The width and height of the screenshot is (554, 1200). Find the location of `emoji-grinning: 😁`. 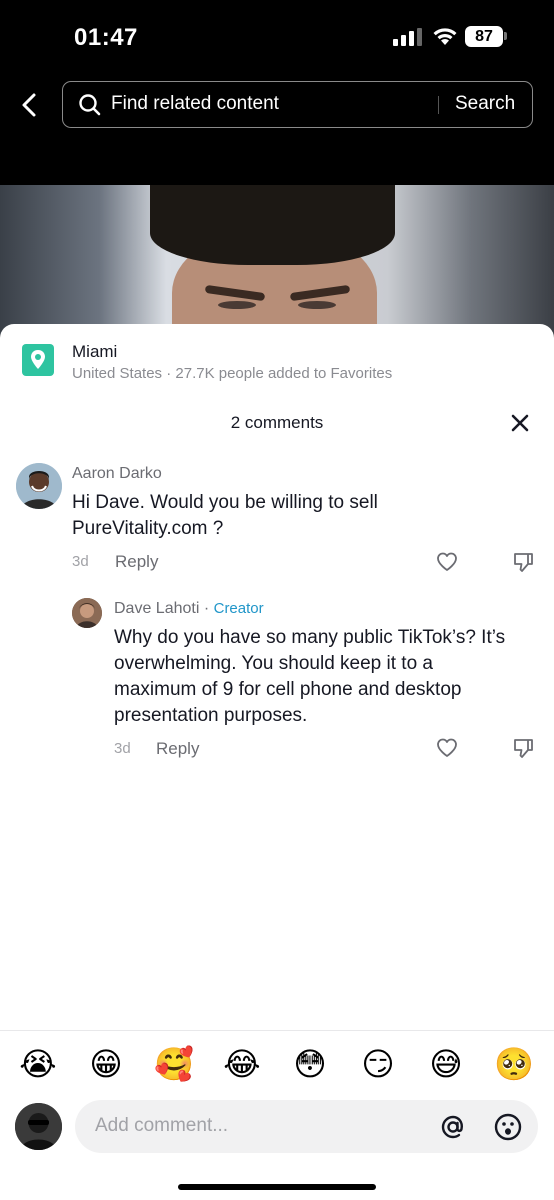

emoji-grinning: 😁 is located at coordinates (106, 1064).